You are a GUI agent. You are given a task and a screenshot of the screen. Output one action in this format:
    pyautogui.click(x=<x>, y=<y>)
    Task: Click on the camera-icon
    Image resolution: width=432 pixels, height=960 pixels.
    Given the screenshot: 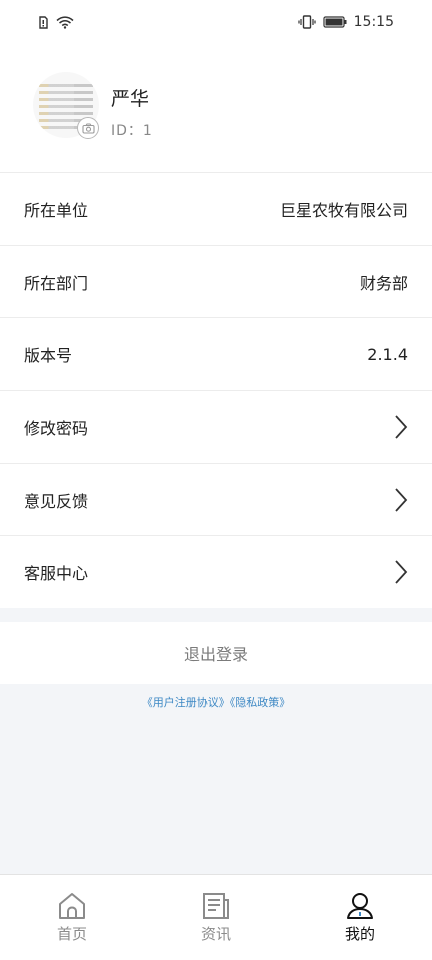 What is the action you would take?
    pyautogui.click(x=88, y=128)
    